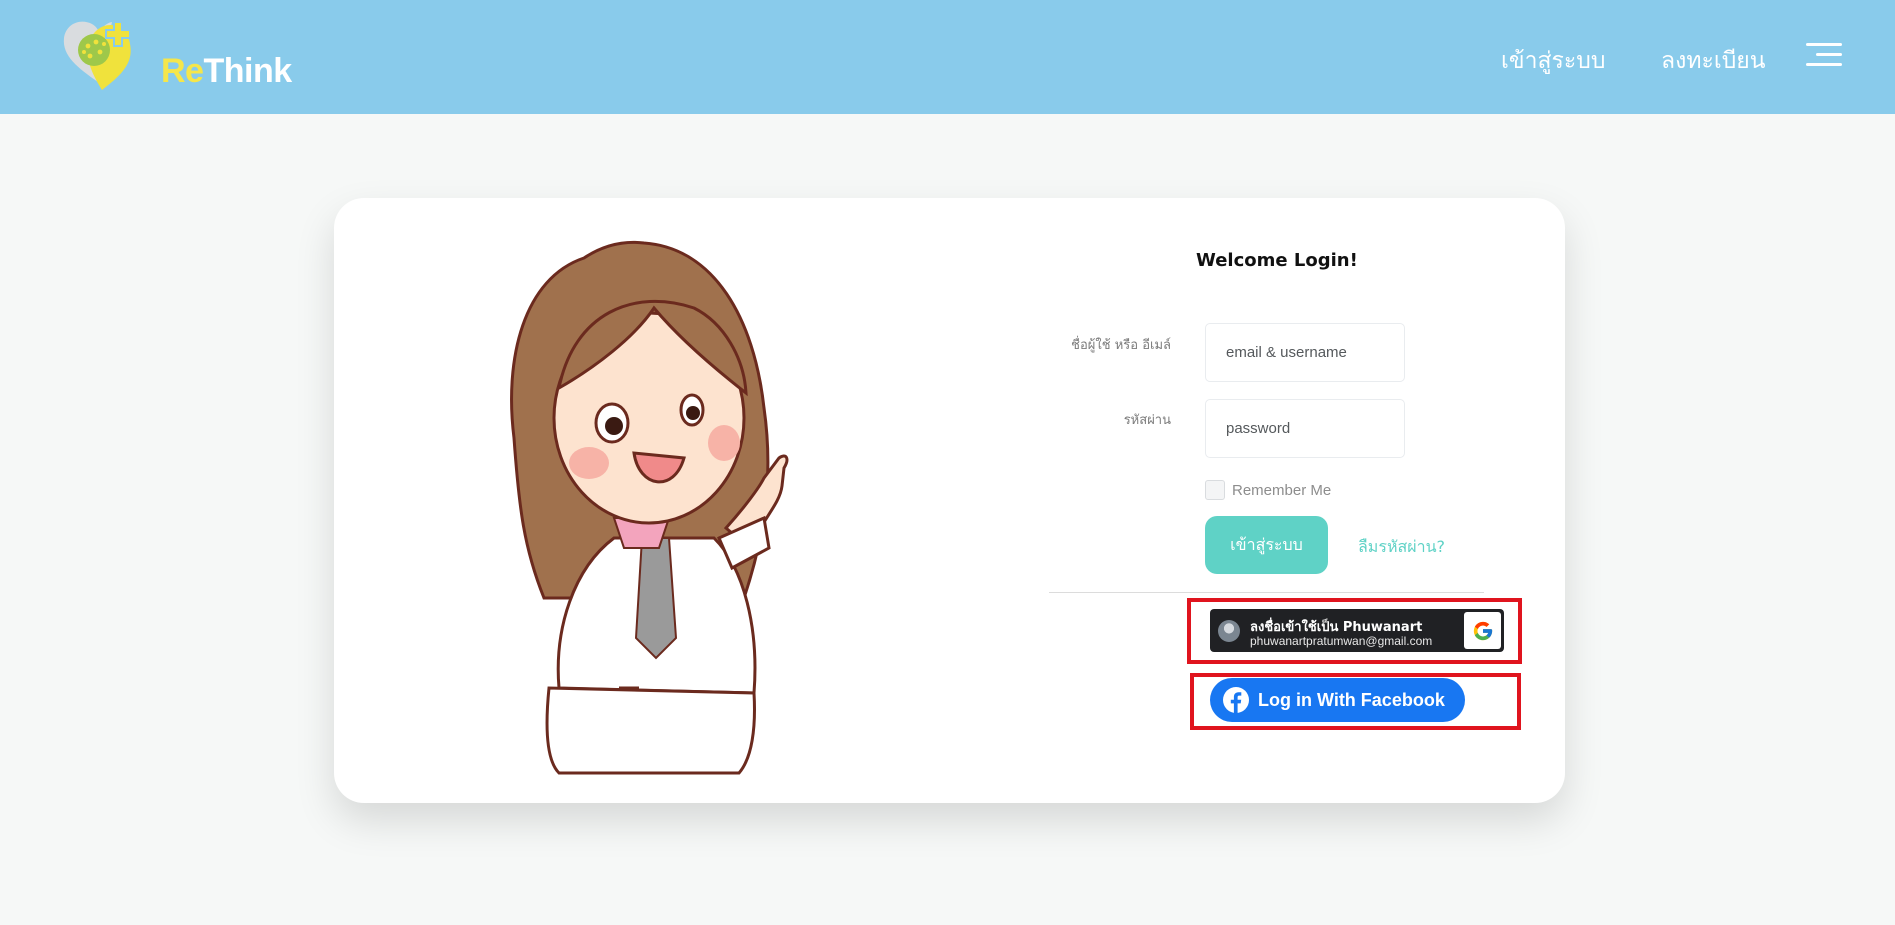 Image resolution: width=1895 pixels, height=925 pixels. I want to click on divider, so click(1266, 592).